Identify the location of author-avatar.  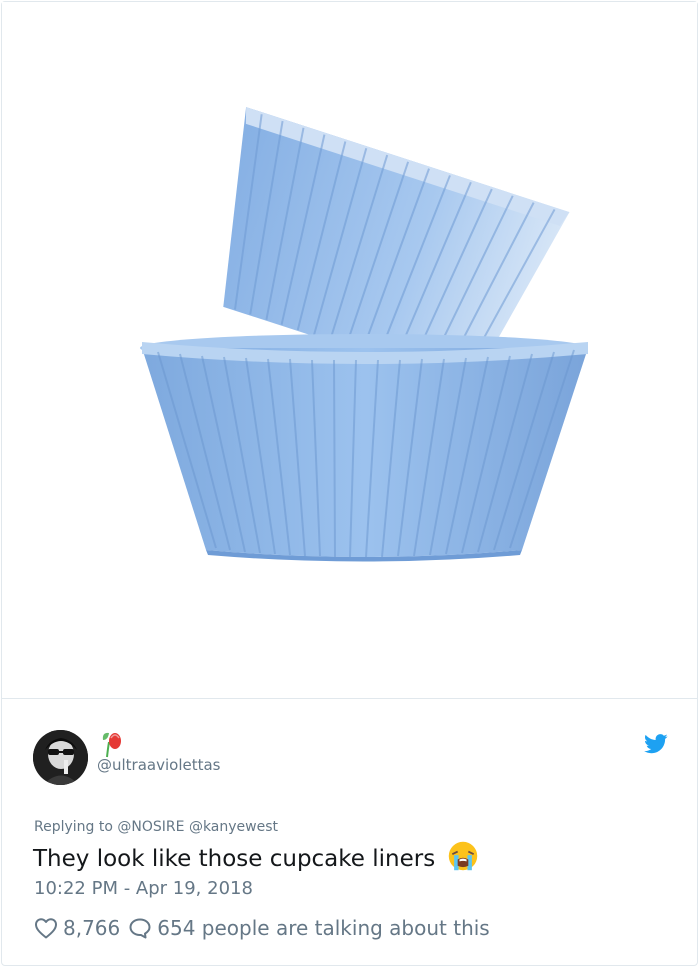
(60, 757).